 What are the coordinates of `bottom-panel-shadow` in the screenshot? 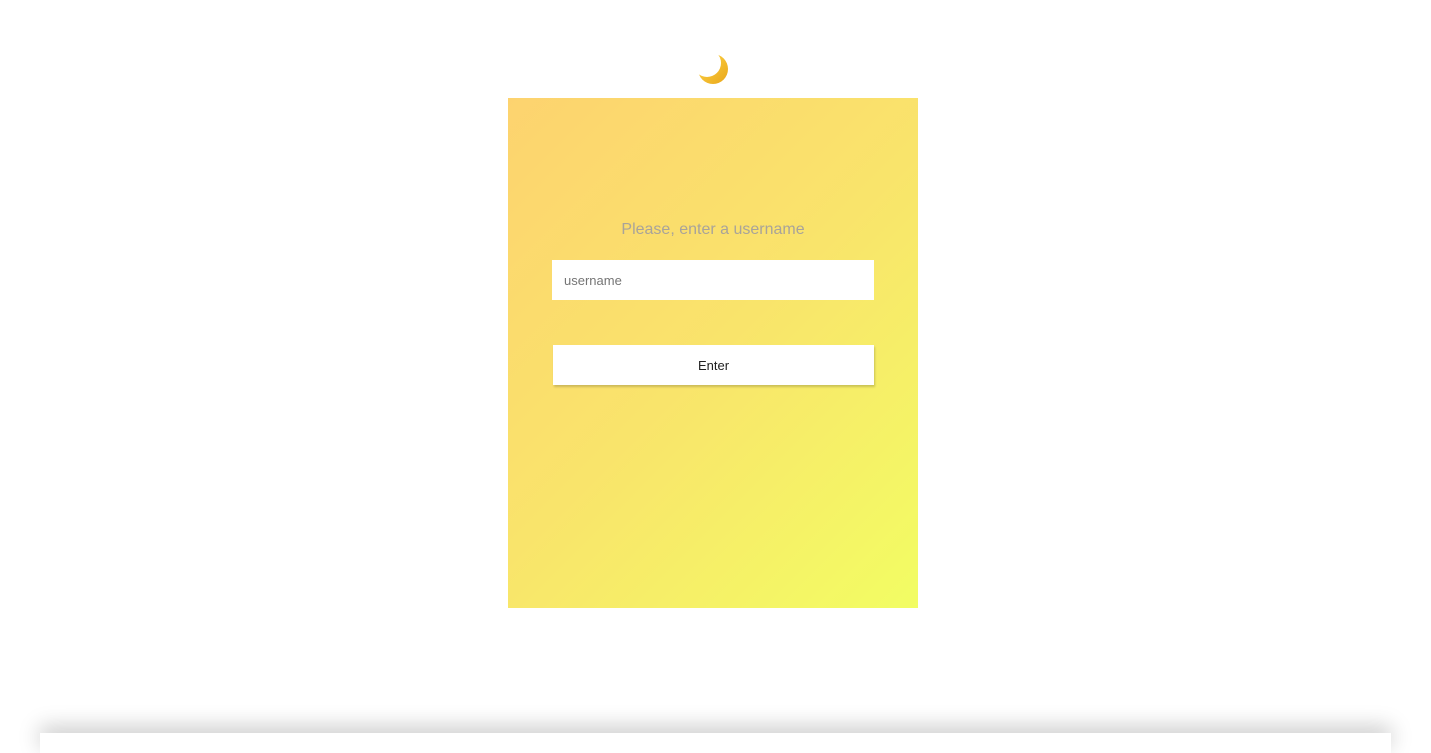 It's located at (715, 743).